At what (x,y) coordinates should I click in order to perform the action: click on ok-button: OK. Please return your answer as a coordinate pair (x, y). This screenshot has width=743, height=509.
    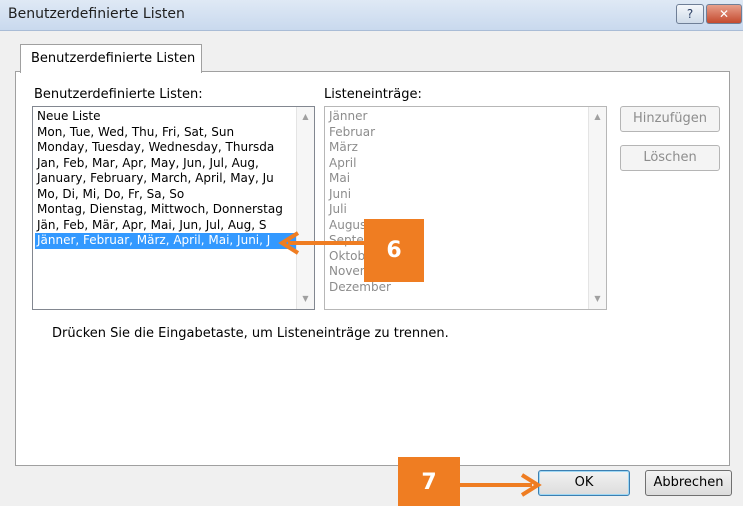
    Looking at the image, I should click on (584, 483).